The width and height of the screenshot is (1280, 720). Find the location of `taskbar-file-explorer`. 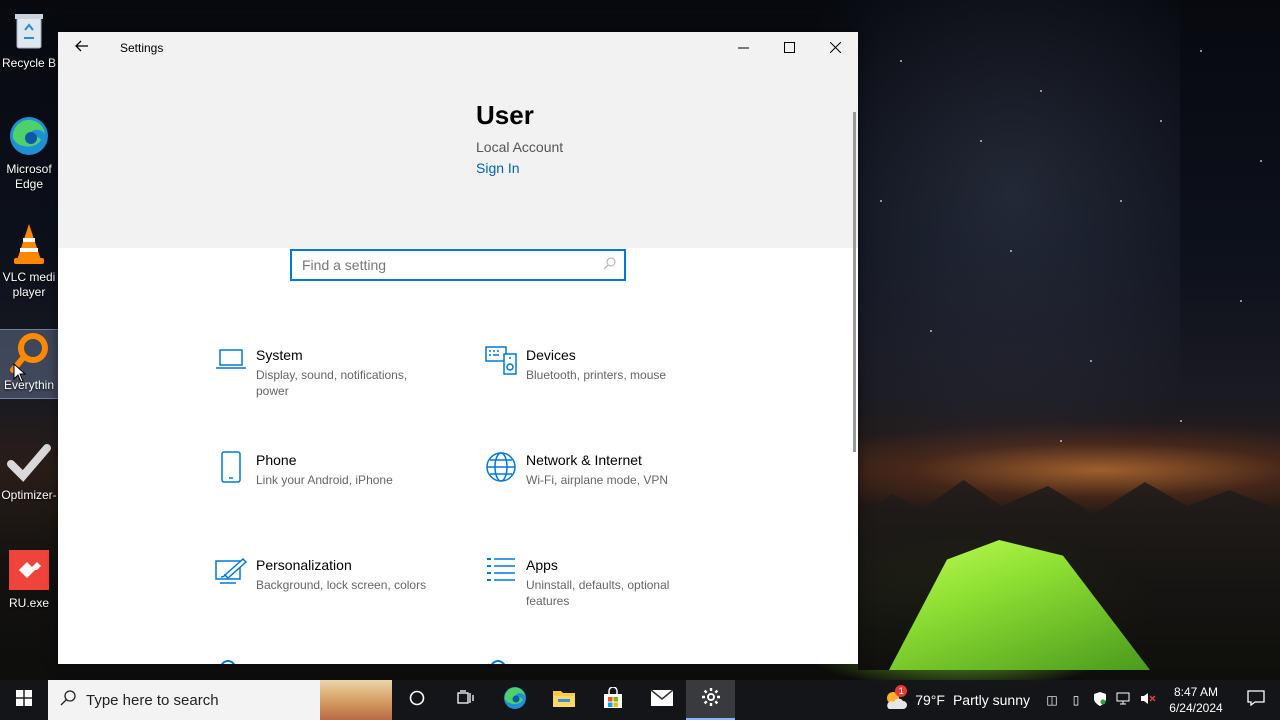

taskbar-file-explorer is located at coordinates (563, 700).